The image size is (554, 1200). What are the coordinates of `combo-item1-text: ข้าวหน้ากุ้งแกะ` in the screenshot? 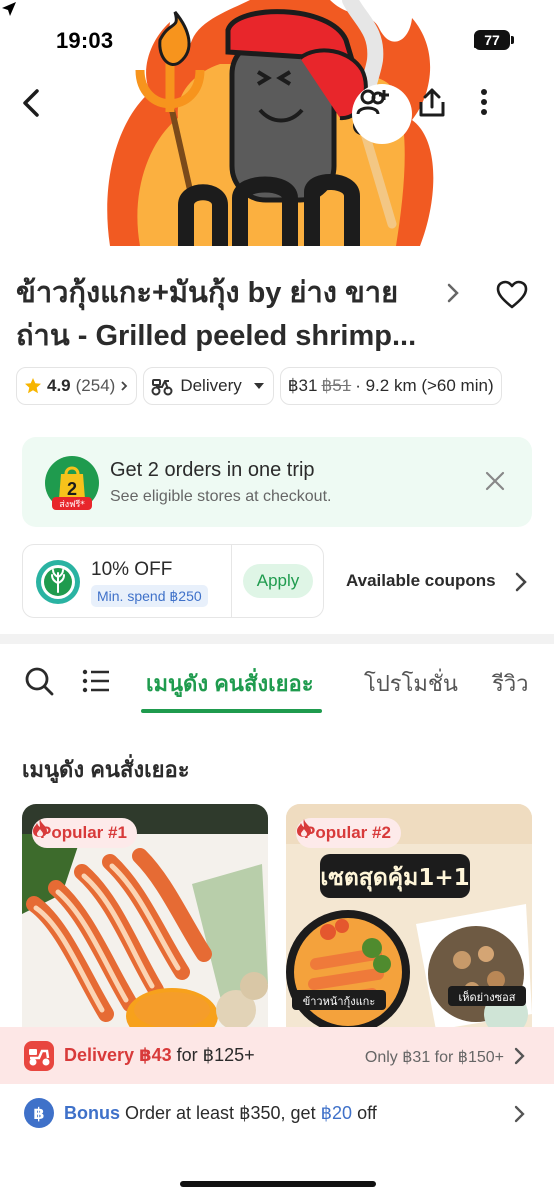 It's located at (339, 1001).